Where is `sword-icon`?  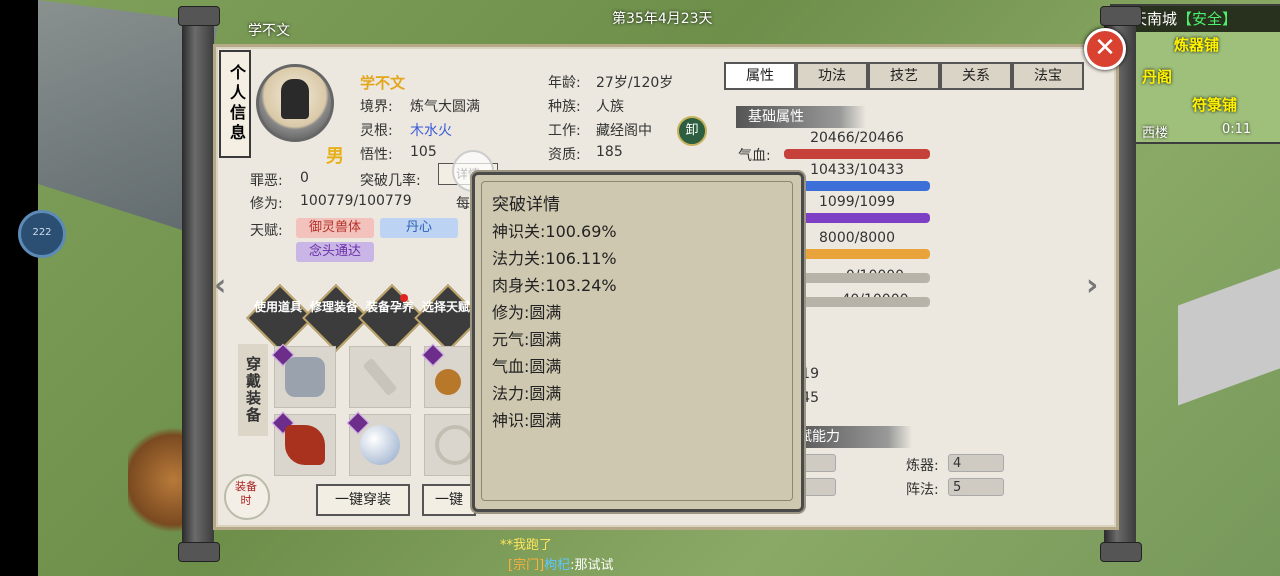
sword-icon is located at coordinates (380, 377).